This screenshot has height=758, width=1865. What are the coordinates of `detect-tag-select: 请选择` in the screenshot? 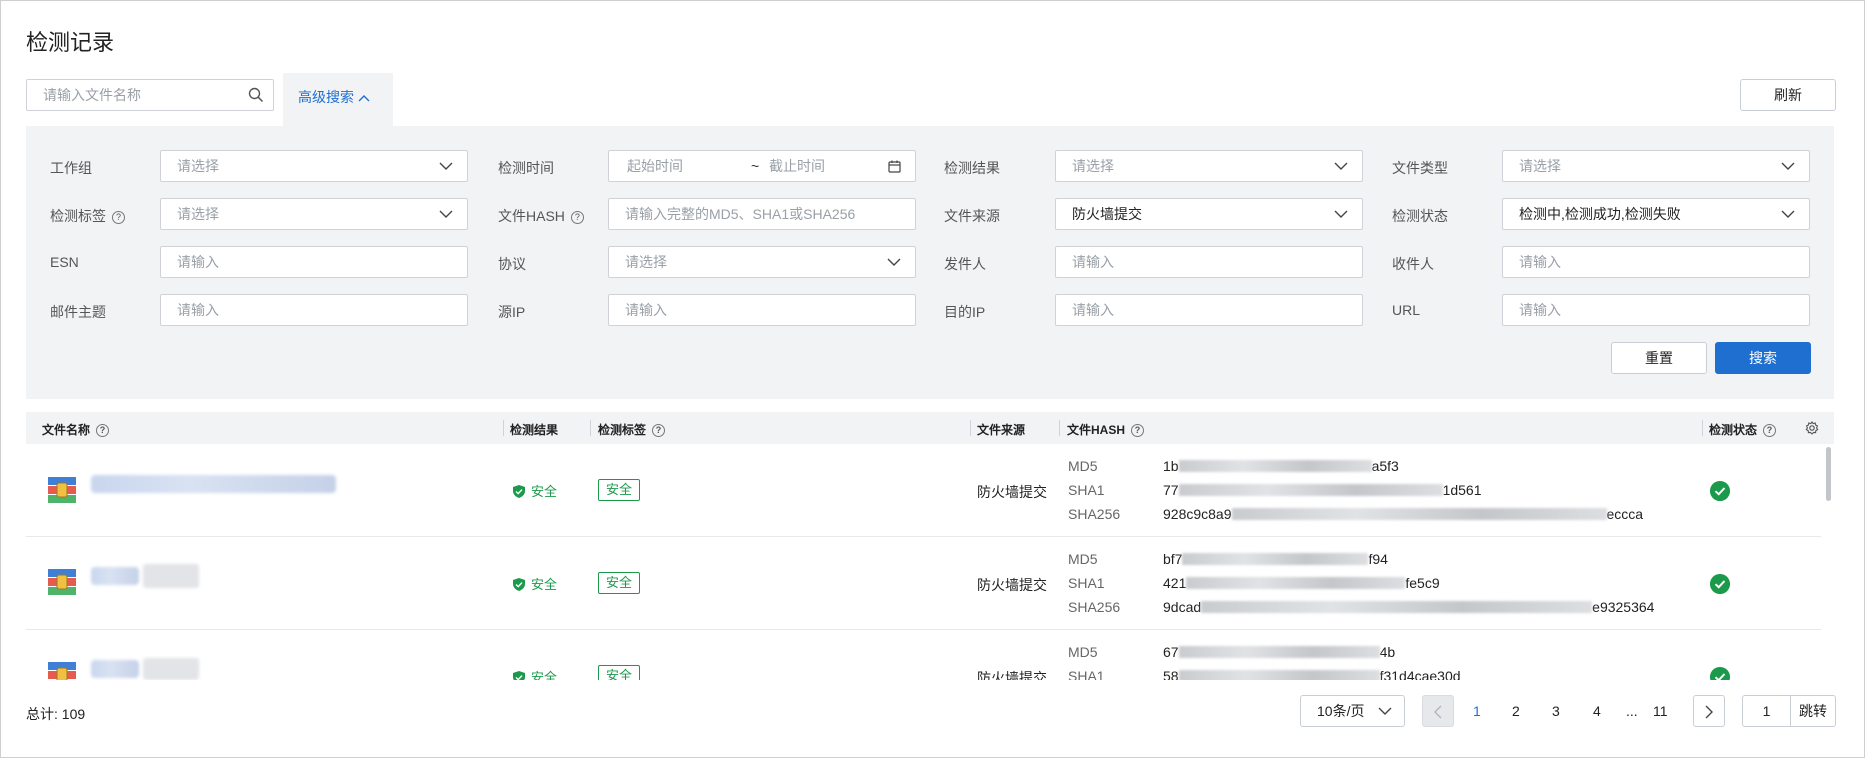 It's located at (314, 214).